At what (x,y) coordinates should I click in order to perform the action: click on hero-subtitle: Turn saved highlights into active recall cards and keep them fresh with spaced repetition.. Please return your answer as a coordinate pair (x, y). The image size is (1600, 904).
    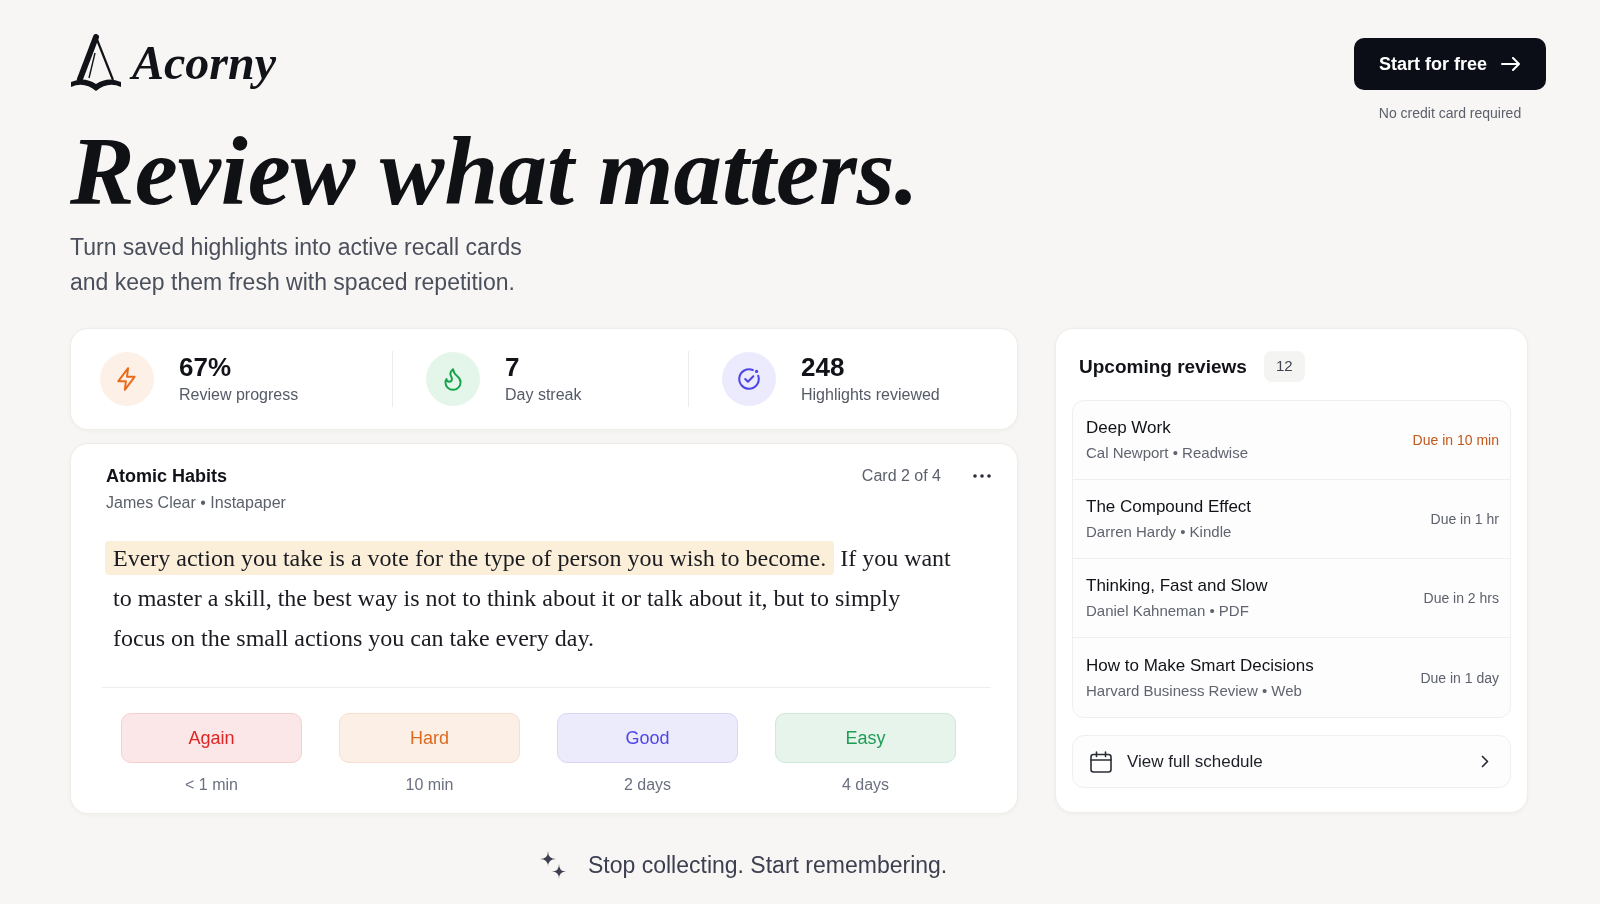
    Looking at the image, I should click on (296, 265).